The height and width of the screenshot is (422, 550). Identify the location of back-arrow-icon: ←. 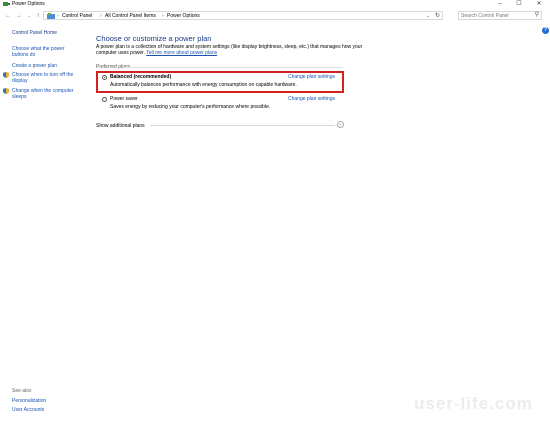
(8, 16).